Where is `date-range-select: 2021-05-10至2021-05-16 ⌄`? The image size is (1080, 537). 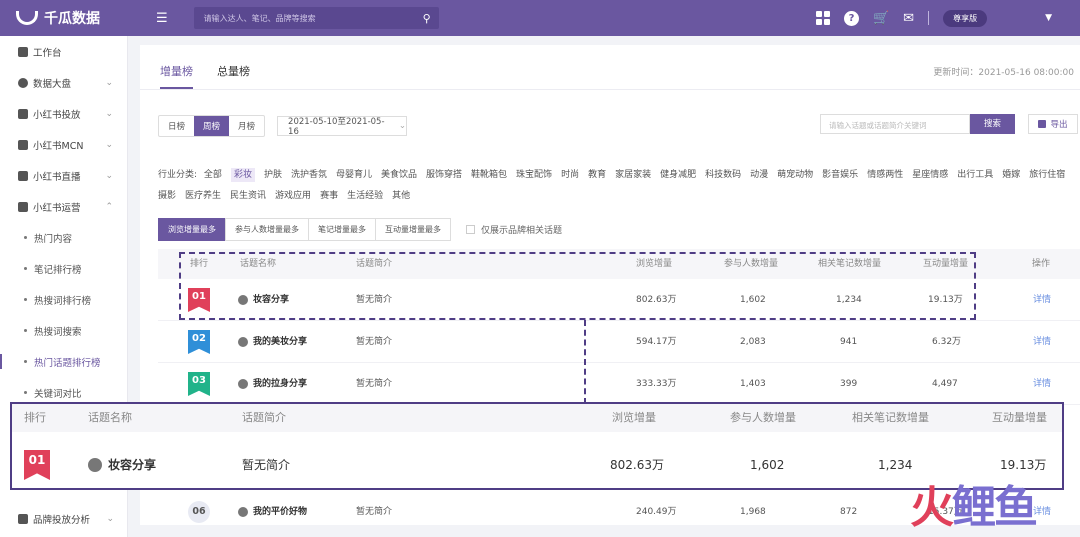
date-range-select: 2021-05-10至2021-05-16 ⌄ is located at coordinates (342, 126).